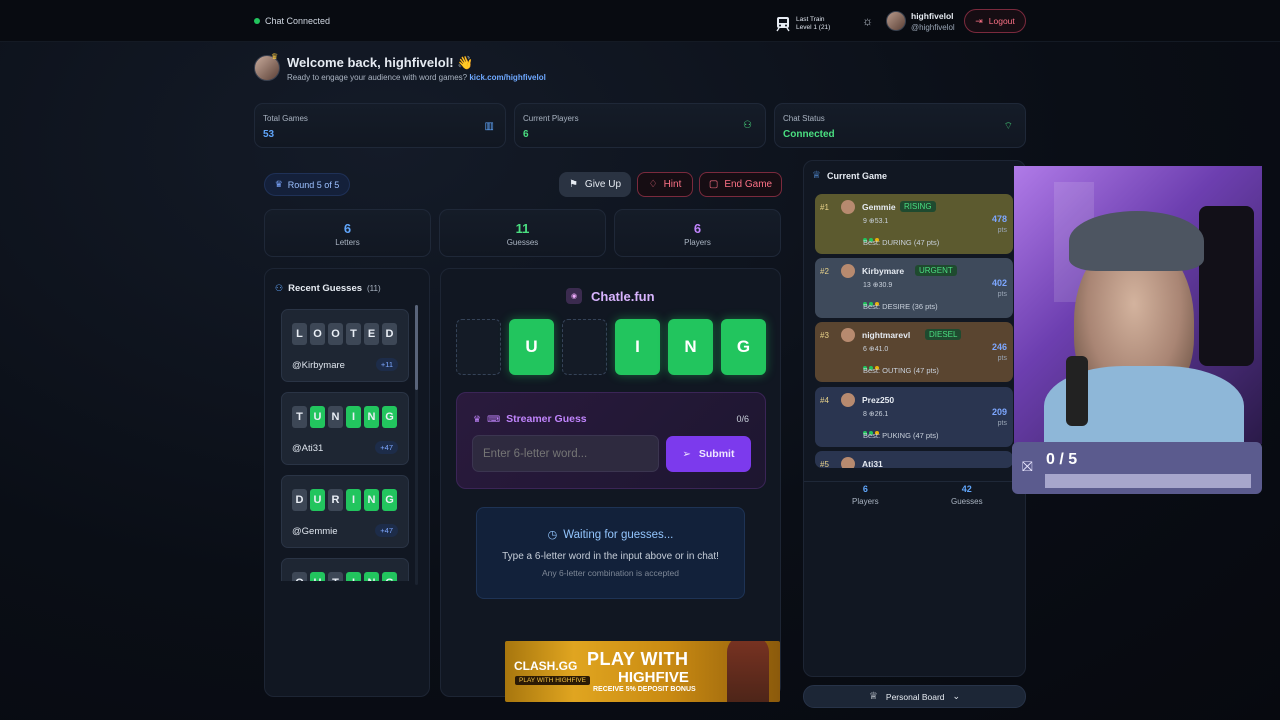  What do you see at coordinates (1138, 305) in the screenshot?
I see `webcam-feed` at bounding box center [1138, 305].